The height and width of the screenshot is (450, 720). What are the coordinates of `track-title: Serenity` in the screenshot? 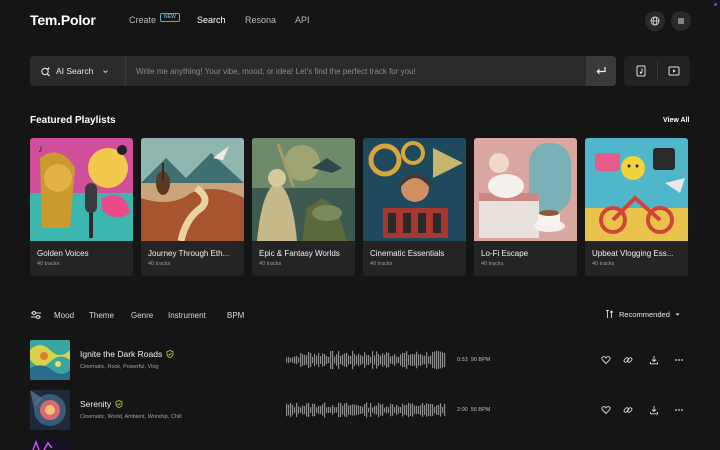 It's located at (101, 404).